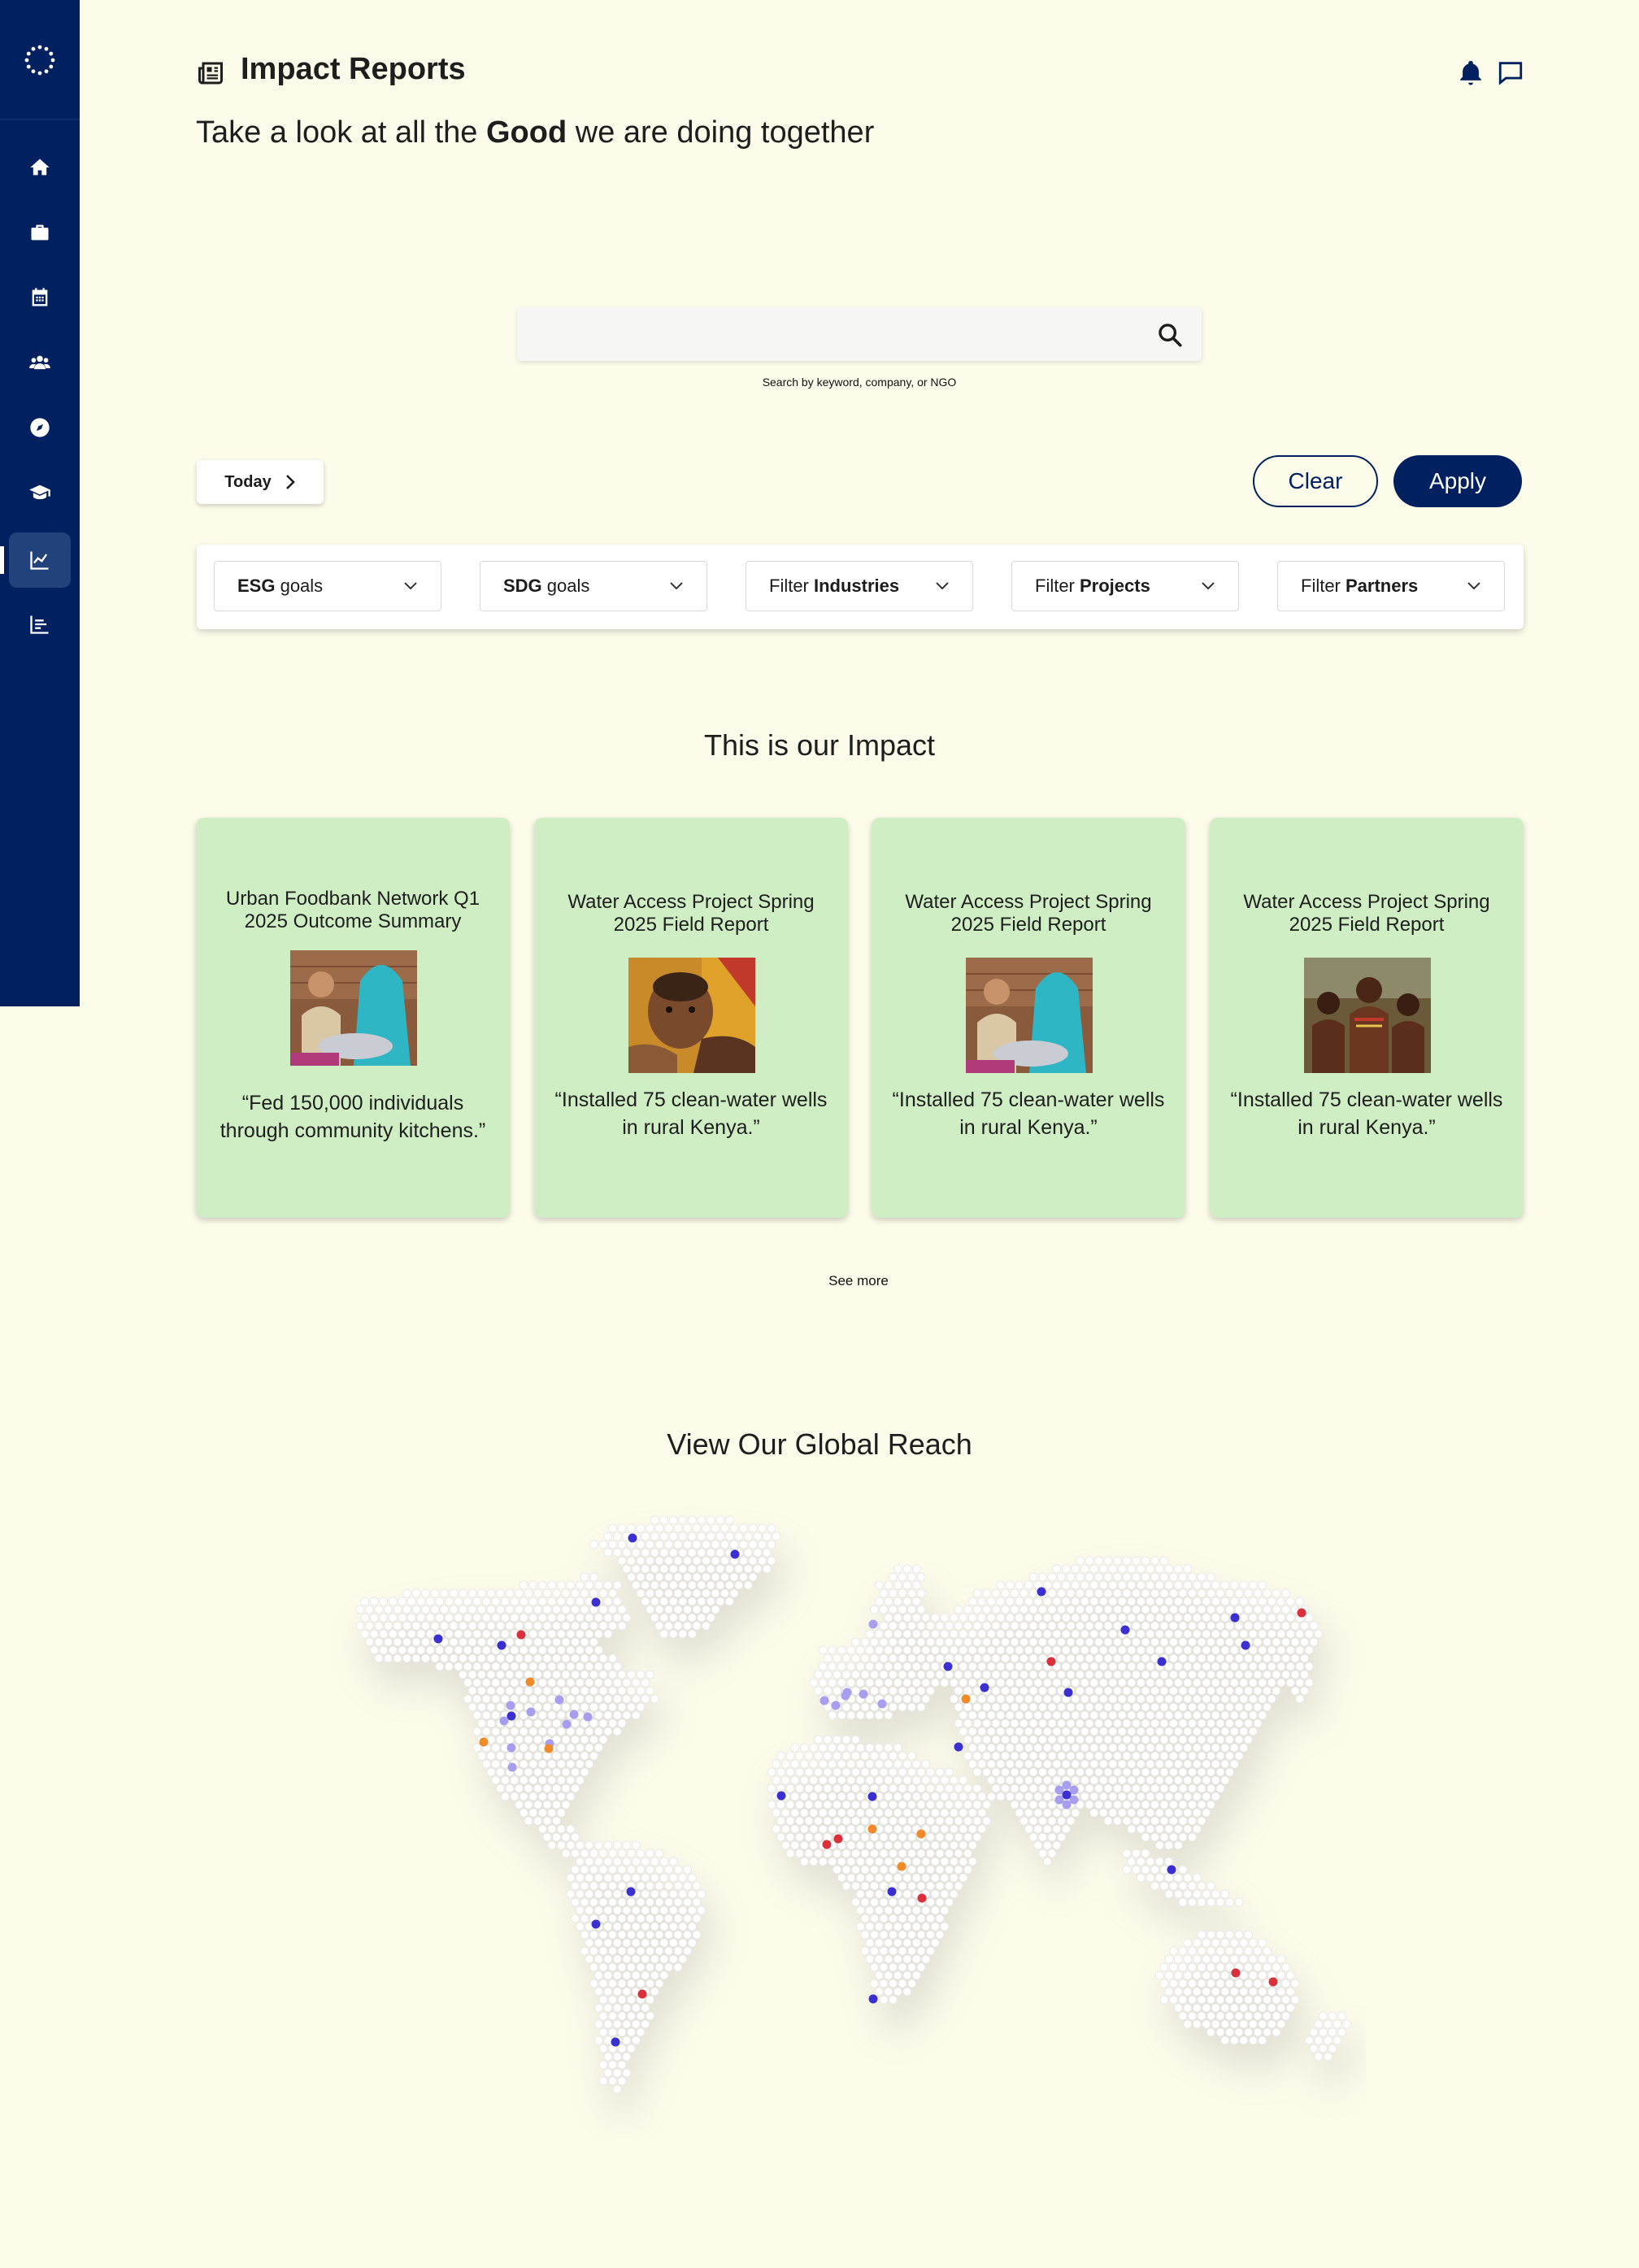 This screenshot has height=2268, width=1639. I want to click on bell-icon, so click(1471, 72).